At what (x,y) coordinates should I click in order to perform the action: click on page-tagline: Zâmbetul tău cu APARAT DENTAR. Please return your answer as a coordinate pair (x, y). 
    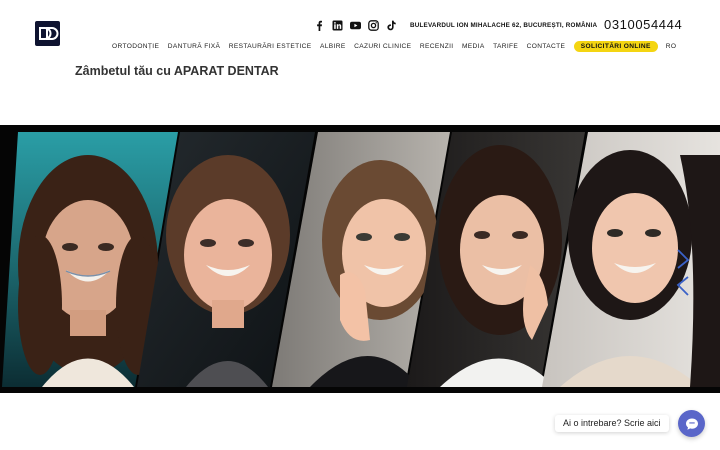
    Looking at the image, I should click on (177, 71).